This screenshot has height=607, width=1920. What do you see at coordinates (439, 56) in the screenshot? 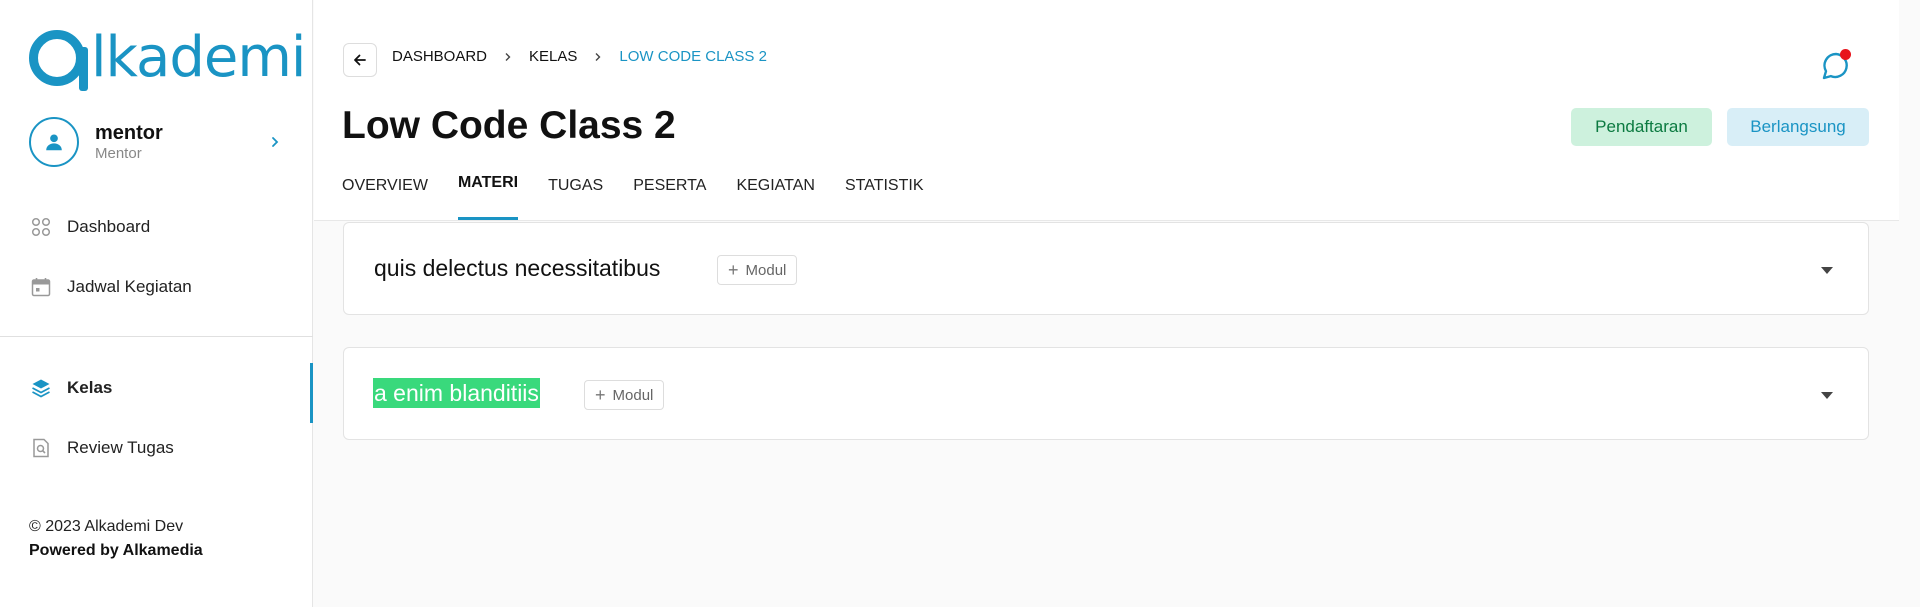
I see `breadcrumb-dashboard: DASHBOARD` at bounding box center [439, 56].